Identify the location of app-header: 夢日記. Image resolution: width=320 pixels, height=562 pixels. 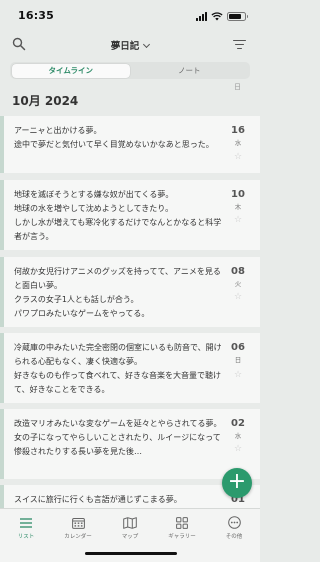
(130, 44).